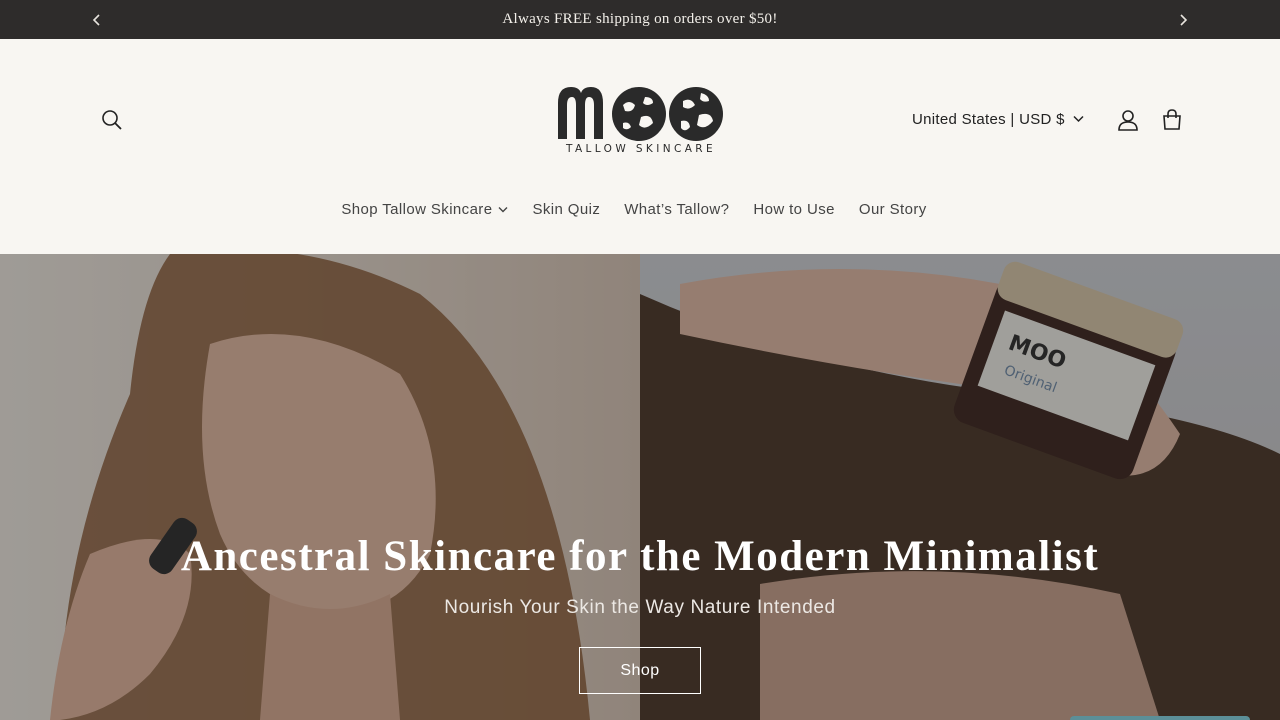  I want to click on announcement-bar: Always FREE shipping on orders over $50!, so click(640, 19).